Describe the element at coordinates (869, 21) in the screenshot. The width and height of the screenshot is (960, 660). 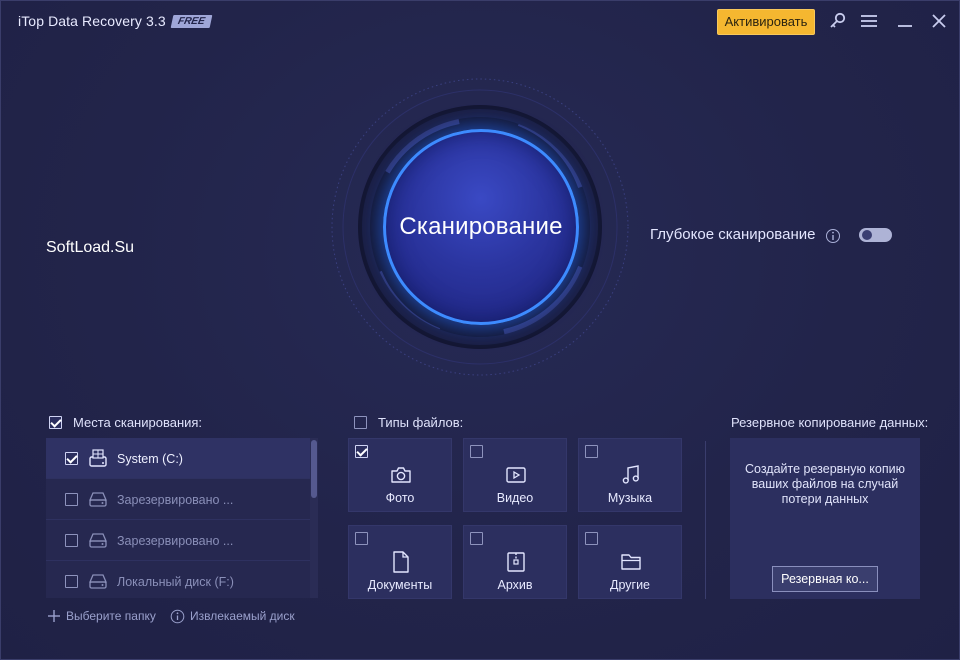
I see `menu-icon` at that location.